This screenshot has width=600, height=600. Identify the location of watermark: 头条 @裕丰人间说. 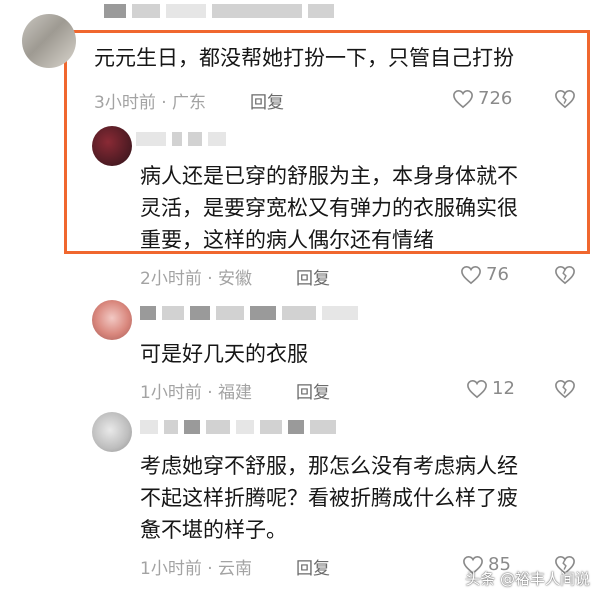
(527, 579).